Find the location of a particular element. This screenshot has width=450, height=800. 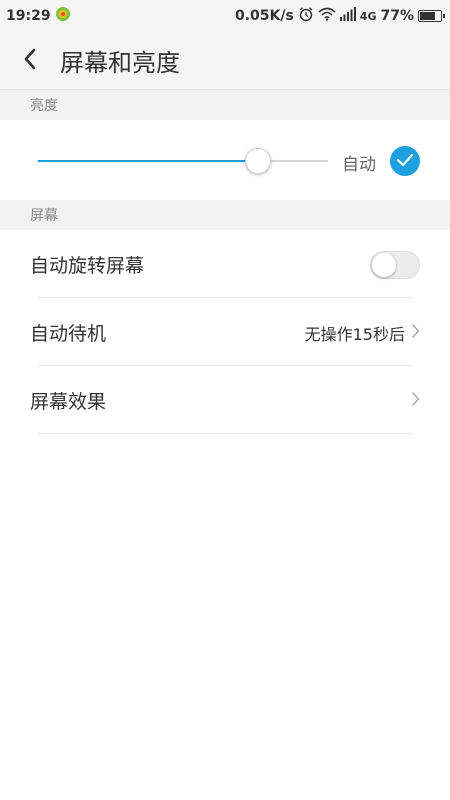

signal-icon is located at coordinates (347, 16).